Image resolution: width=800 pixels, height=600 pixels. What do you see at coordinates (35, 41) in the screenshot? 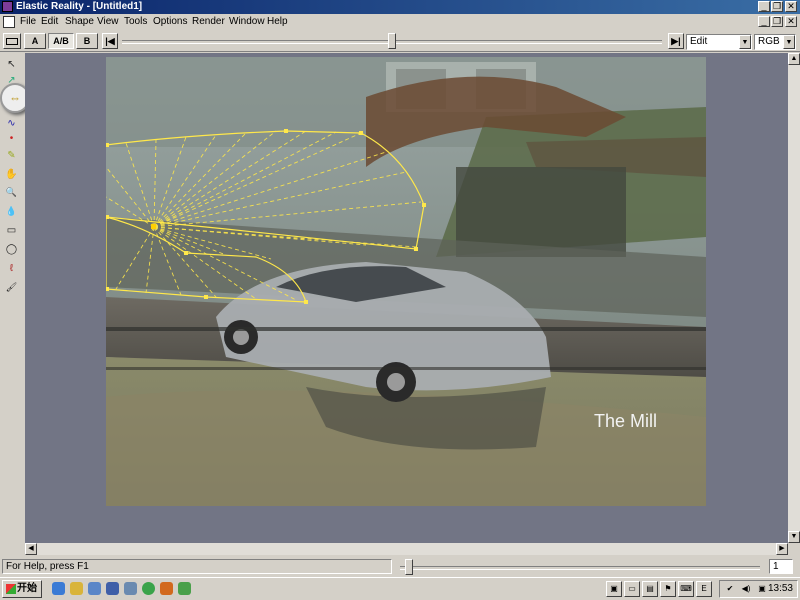
I see `view-a-button: A` at bounding box center [35, 41].